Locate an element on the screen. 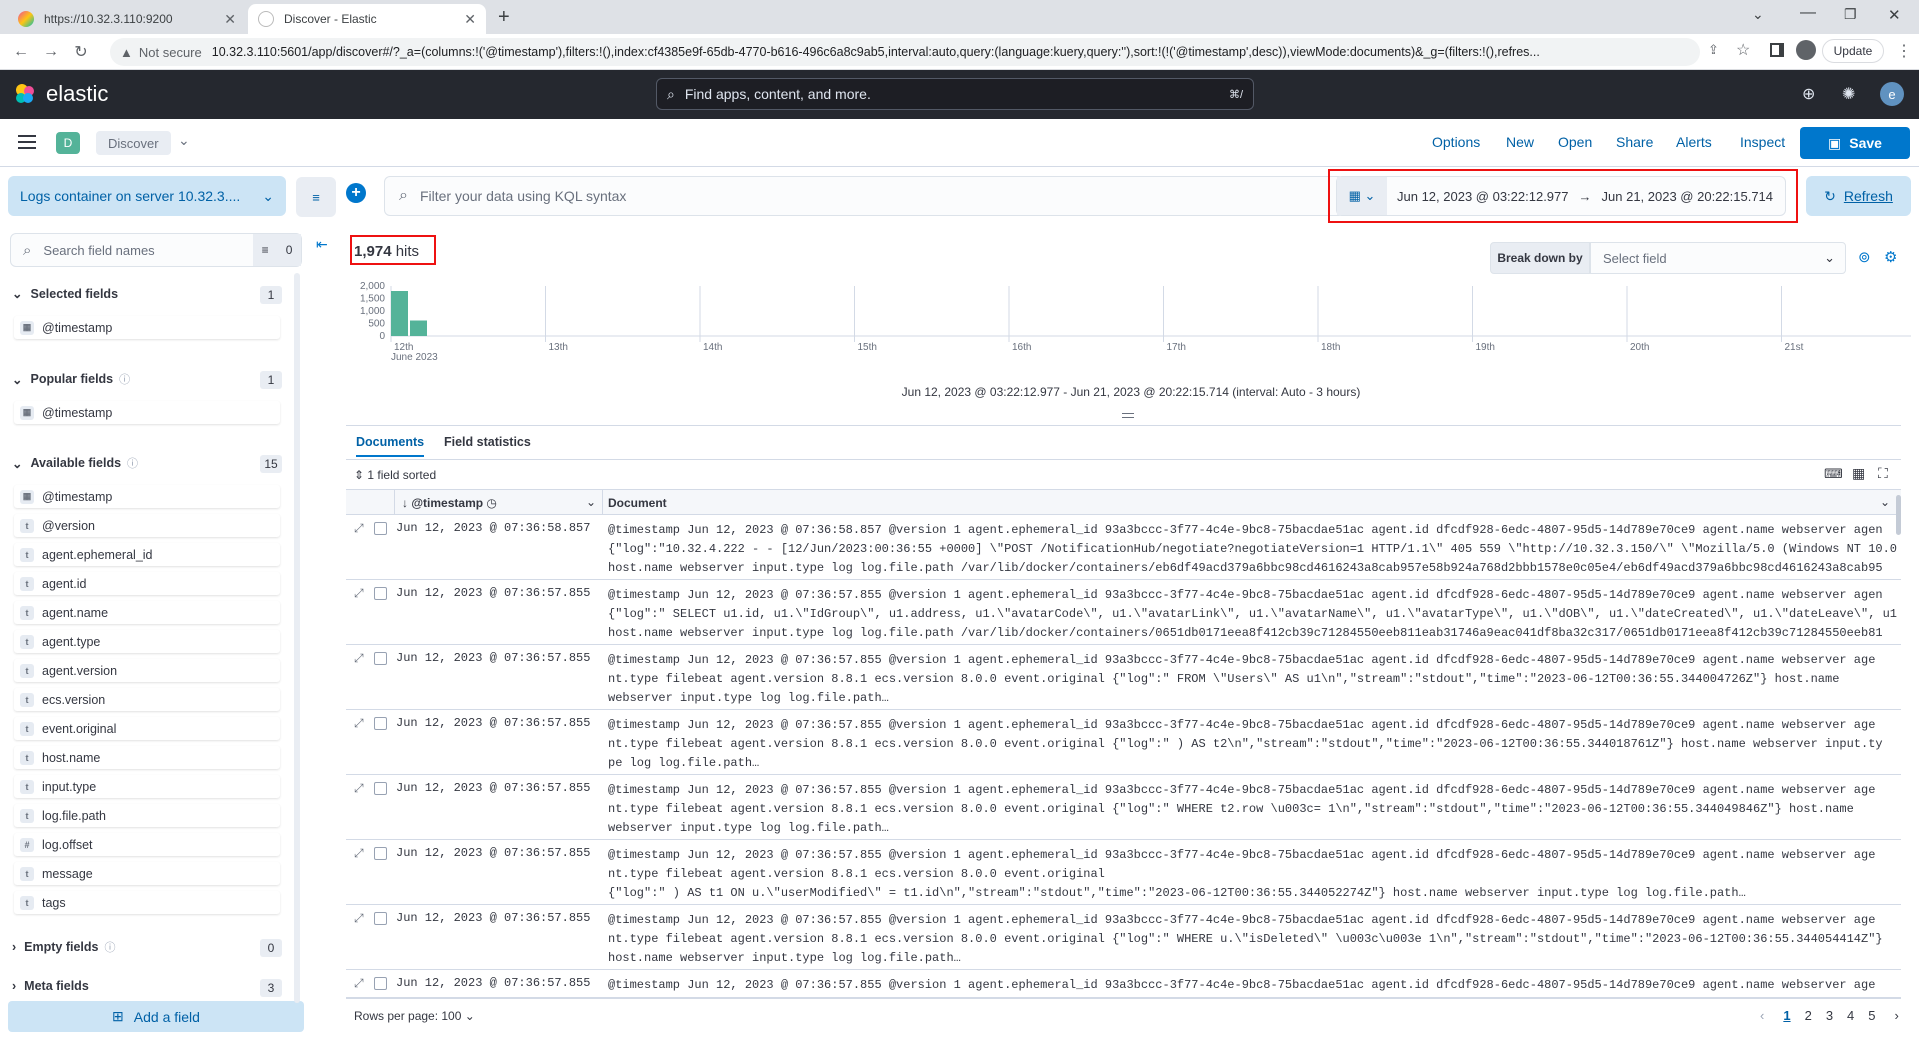 Image resolution: width=1919 pixels, height=1039 pixels. data-view-selector: Logs container on server 10.32.3.... ⌄ is located at coordinates (147, 196).